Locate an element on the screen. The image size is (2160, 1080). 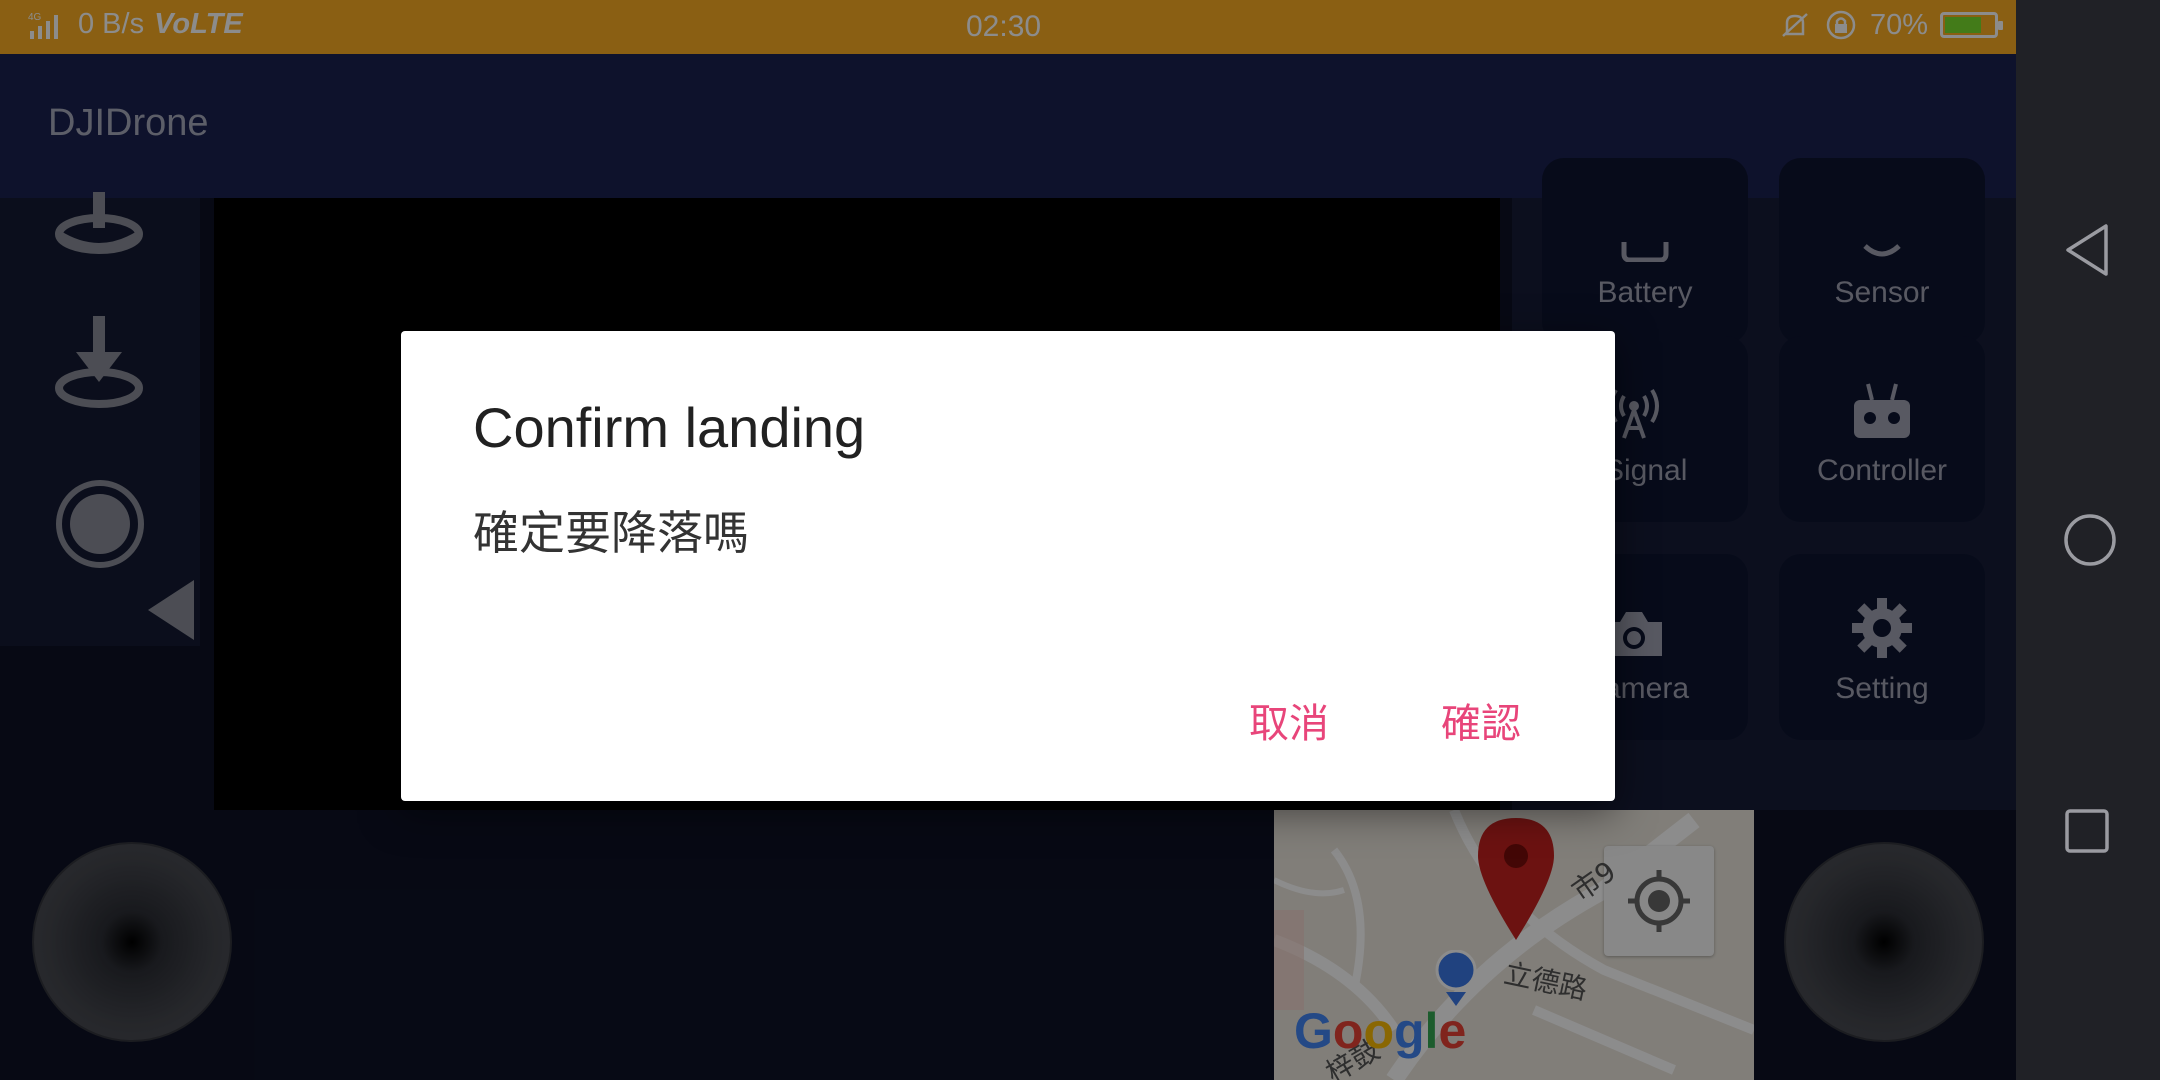
system-nav-bar is located at coordinates (2088, 540).